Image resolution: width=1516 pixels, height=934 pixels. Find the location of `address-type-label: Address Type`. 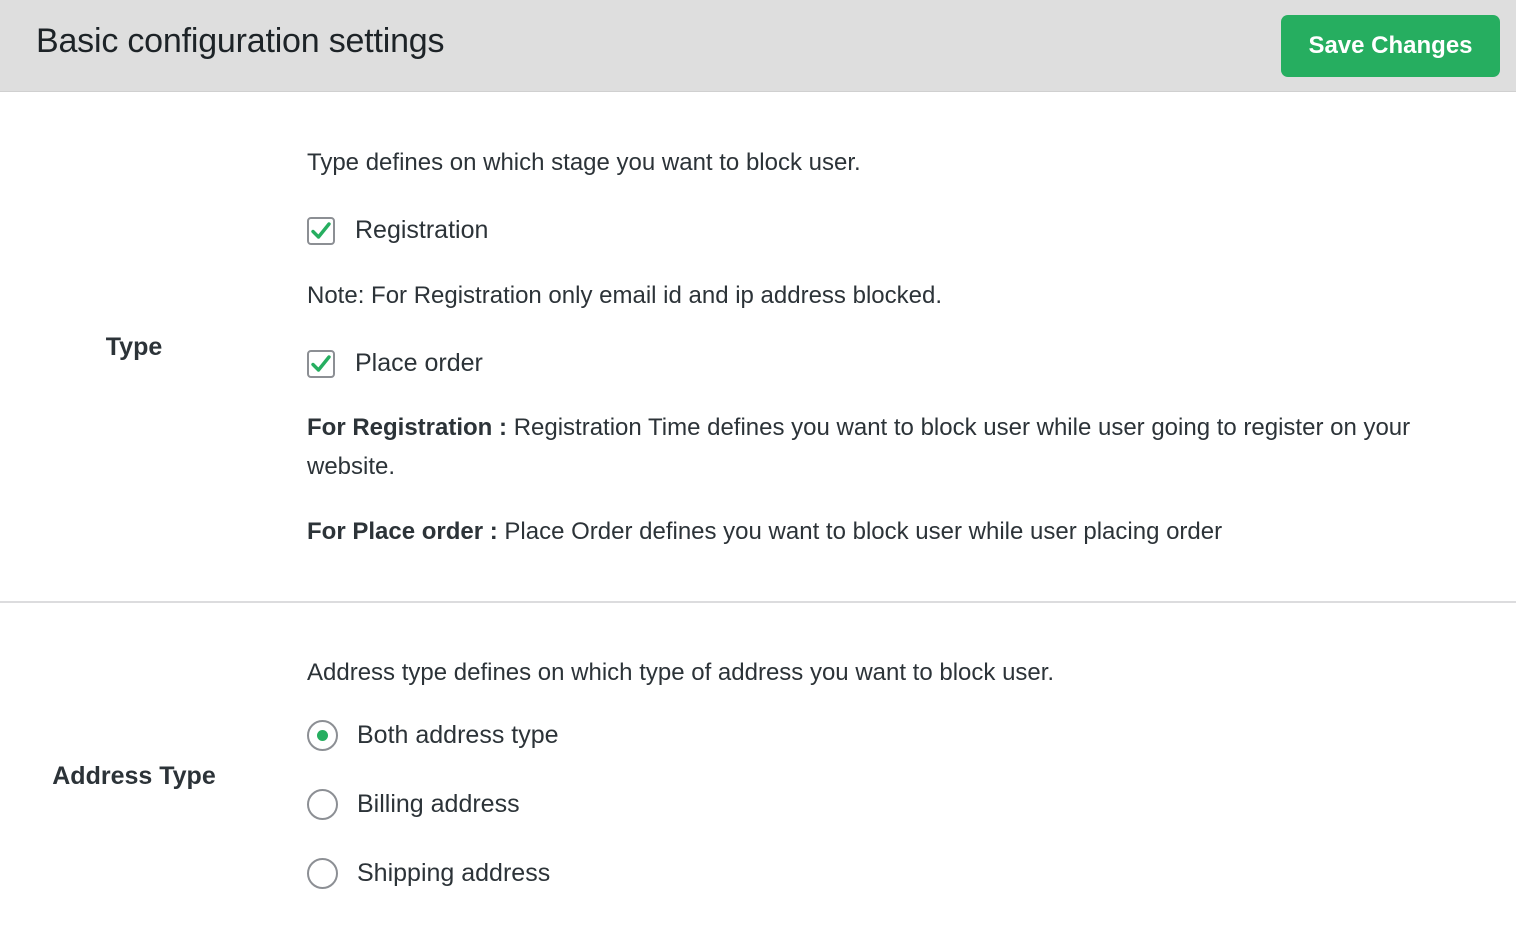

address-type-label: Address Type is located at coordinates (134, 776).